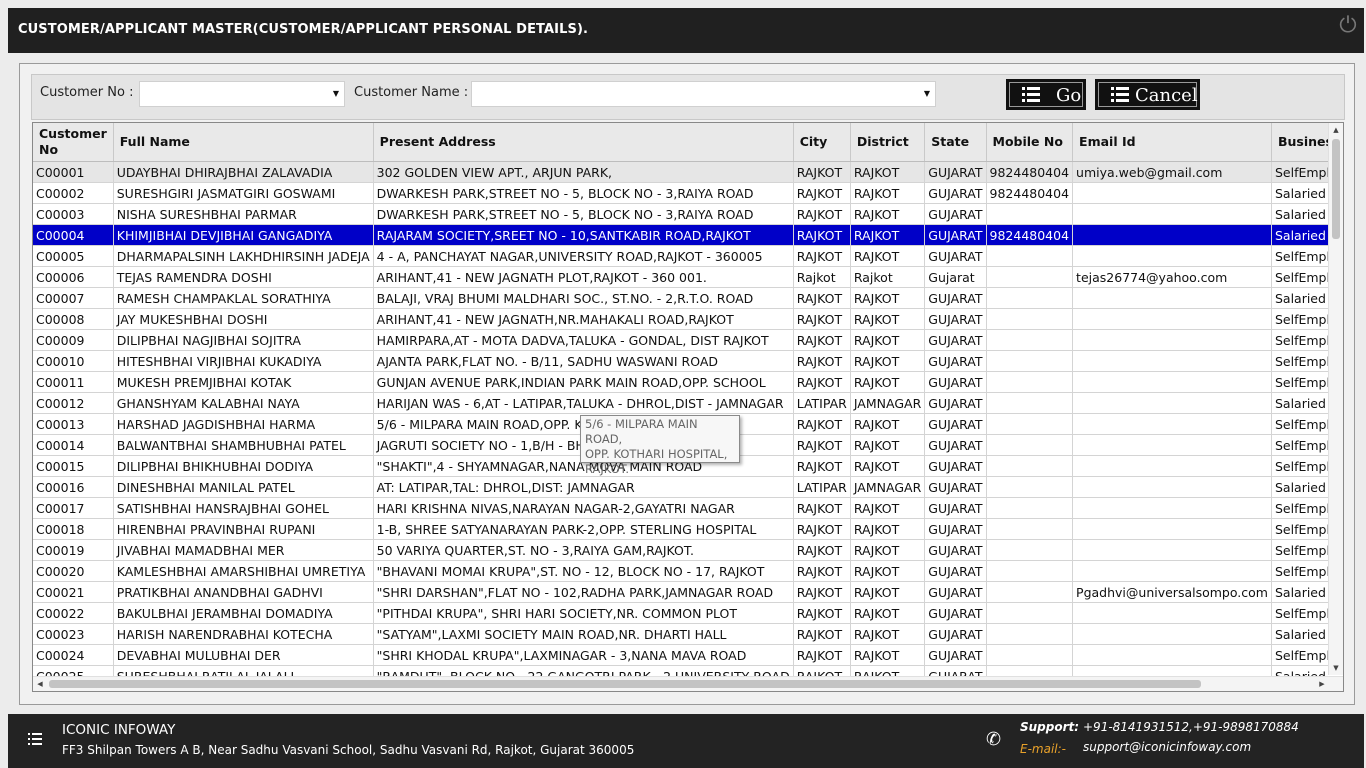 This screenshot has height=768, width=1366. What do you see at coordinates (73, 214) in the screenshot?
I see `table-cell: C00003` at bounding box center [73, 214].